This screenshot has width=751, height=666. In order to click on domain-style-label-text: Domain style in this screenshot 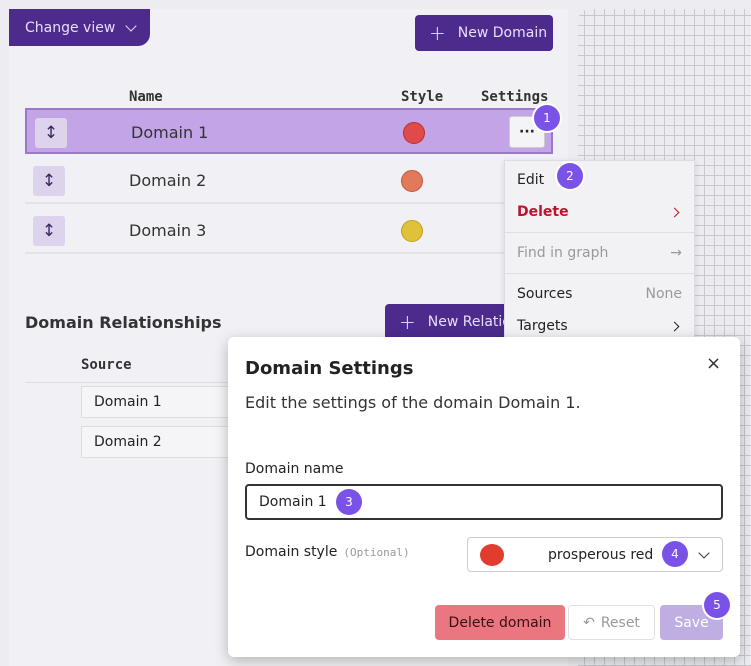, I will do `click(291, 552)`.